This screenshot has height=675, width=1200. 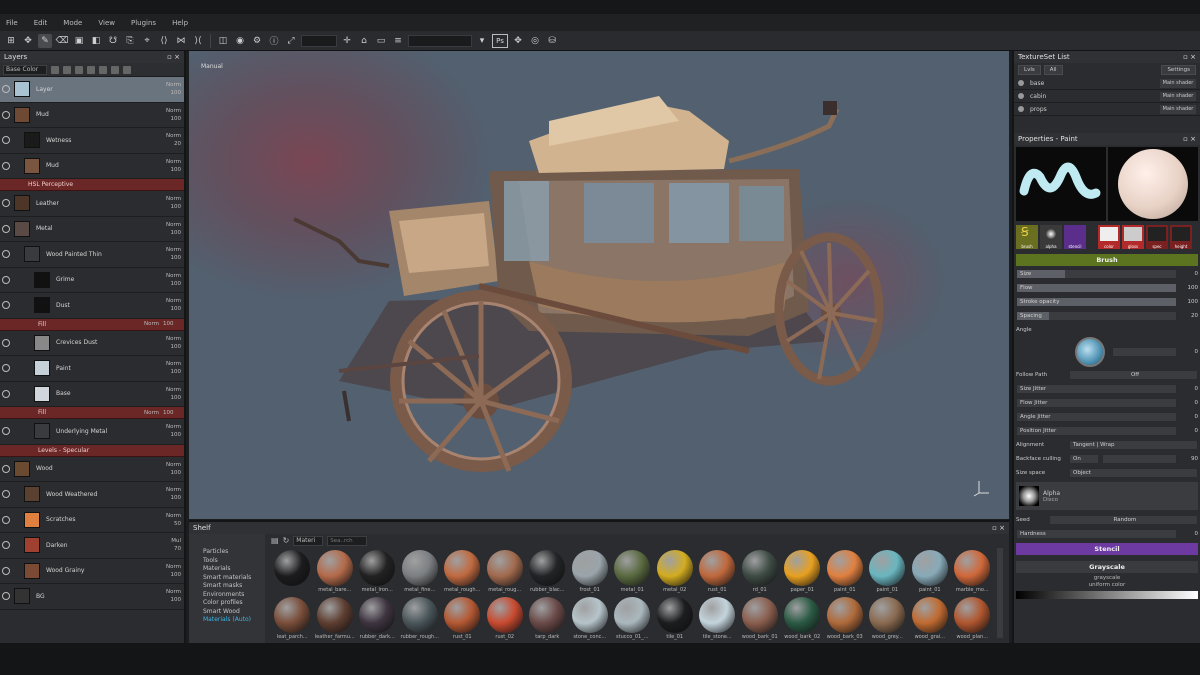 What do you see at coordinates (1096, 287) in the screenshot?
I see `brush-param-slider: Flow` at bounding box center [1096, 287].